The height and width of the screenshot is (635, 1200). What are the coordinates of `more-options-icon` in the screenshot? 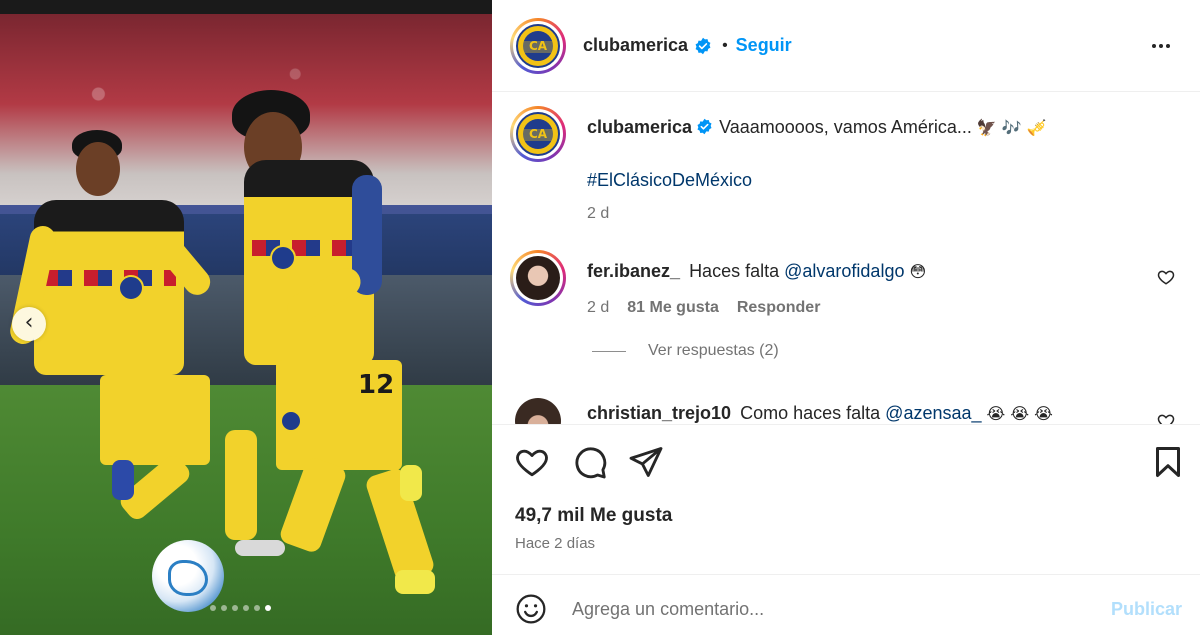 It's located at (1164, 46).